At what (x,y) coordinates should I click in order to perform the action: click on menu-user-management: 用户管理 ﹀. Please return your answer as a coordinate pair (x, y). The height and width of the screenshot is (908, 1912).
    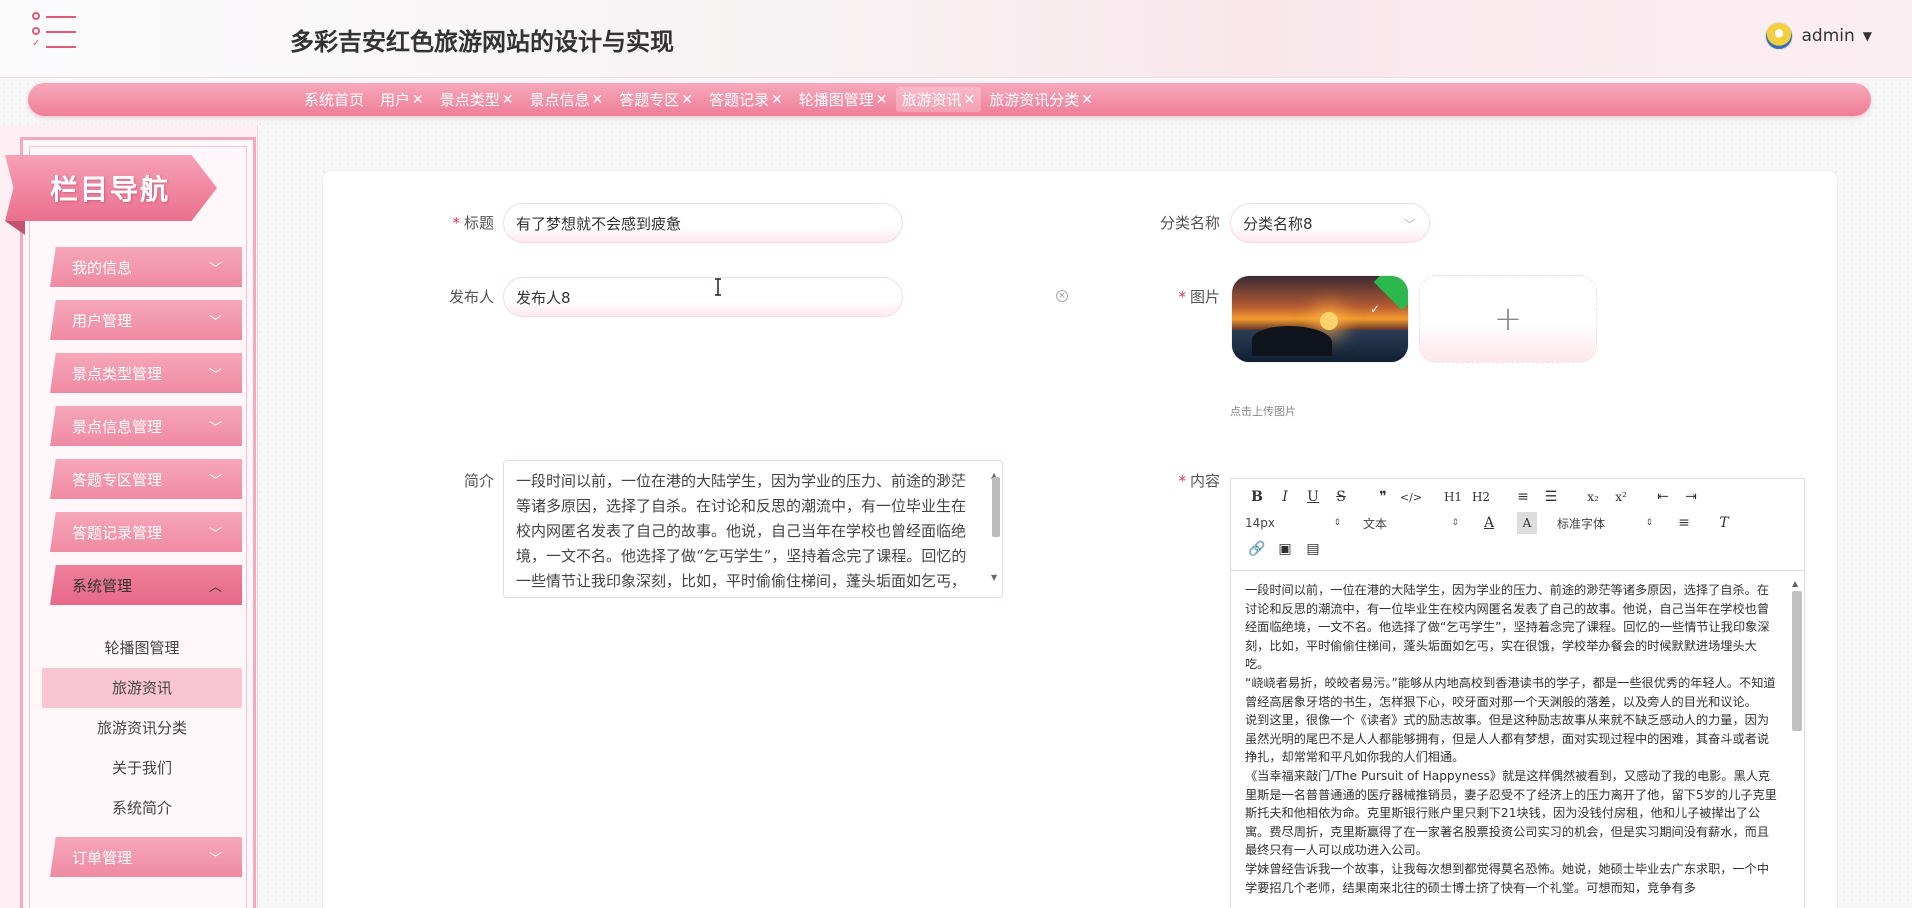
    Looking at the image, I should click on (146, 320).